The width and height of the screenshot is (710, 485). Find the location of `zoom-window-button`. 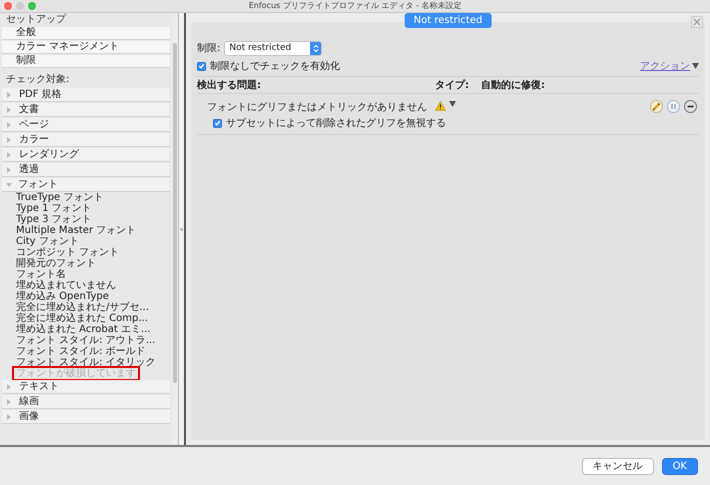

zoom-window-button is located at coordinates (32, 6).